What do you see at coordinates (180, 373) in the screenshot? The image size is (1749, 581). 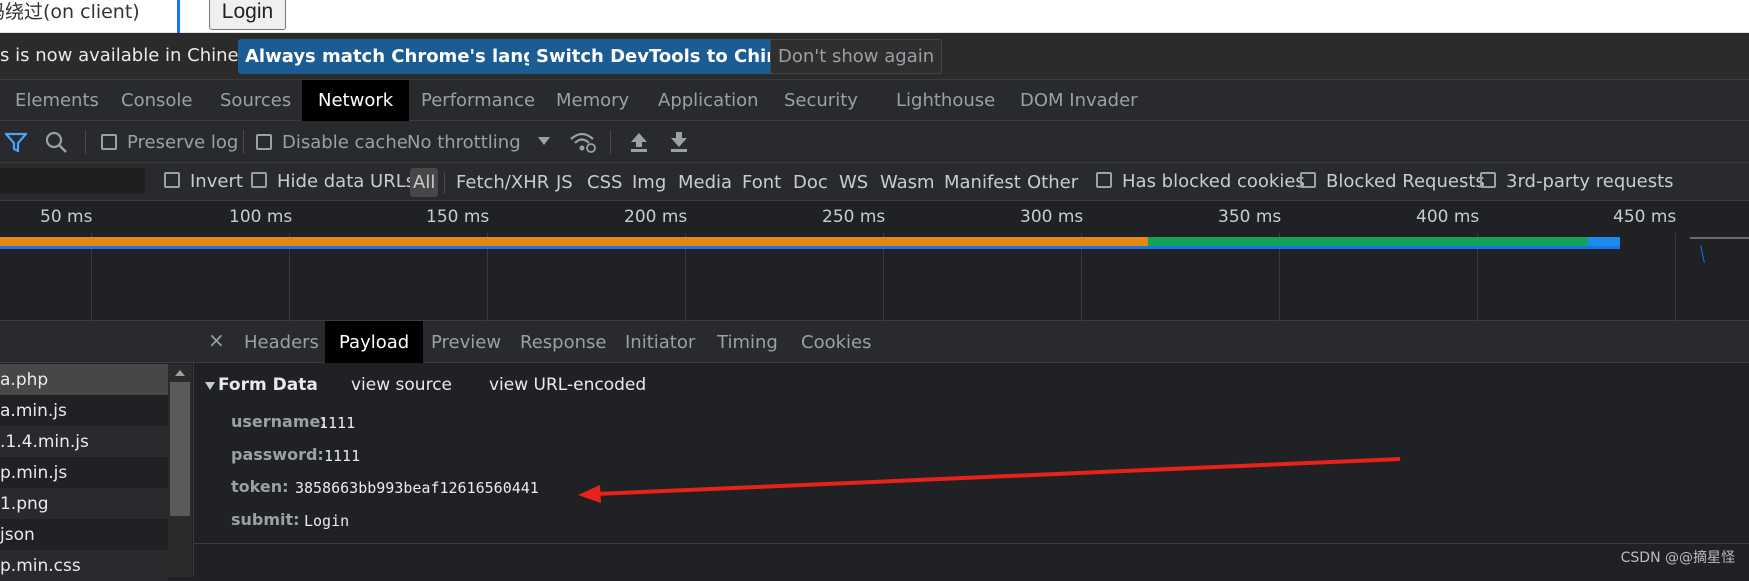 I see `scroll-up-icon` at bounding box center [180, 373].